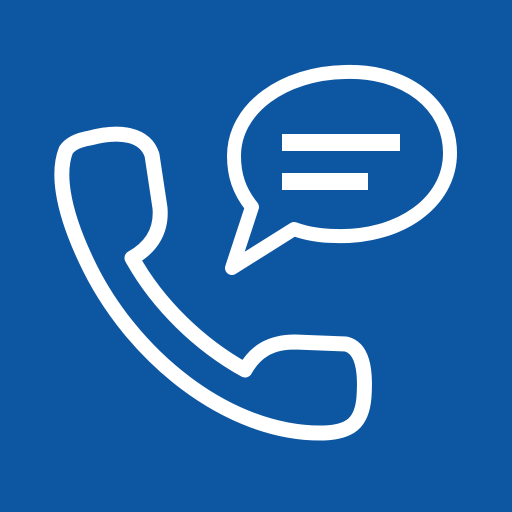  I want to click on text-line-short, so click(325, 181).